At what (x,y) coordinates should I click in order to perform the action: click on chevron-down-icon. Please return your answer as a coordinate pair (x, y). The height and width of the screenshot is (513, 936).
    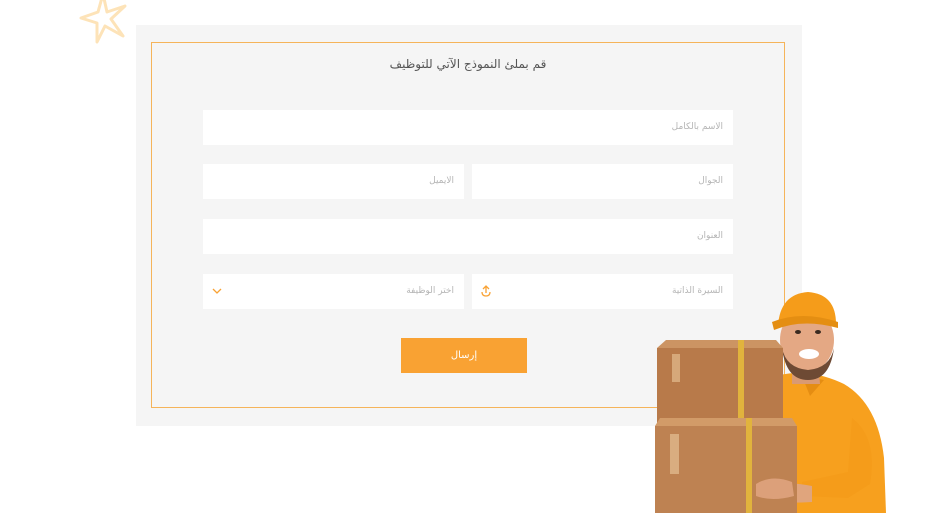
    Looking at the image, I should click on (217, 291).